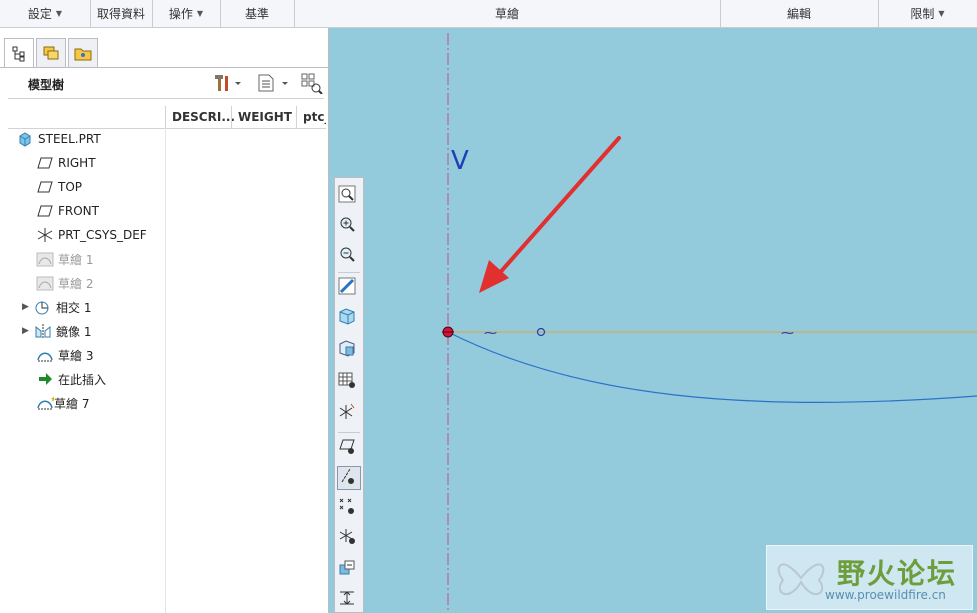 This screenshot has height=613, width=977. What do you see at coordinates (72, 403) in the screenshot?
I see `tree-item-label: 草繪 7` at bounding box center [72, 403].